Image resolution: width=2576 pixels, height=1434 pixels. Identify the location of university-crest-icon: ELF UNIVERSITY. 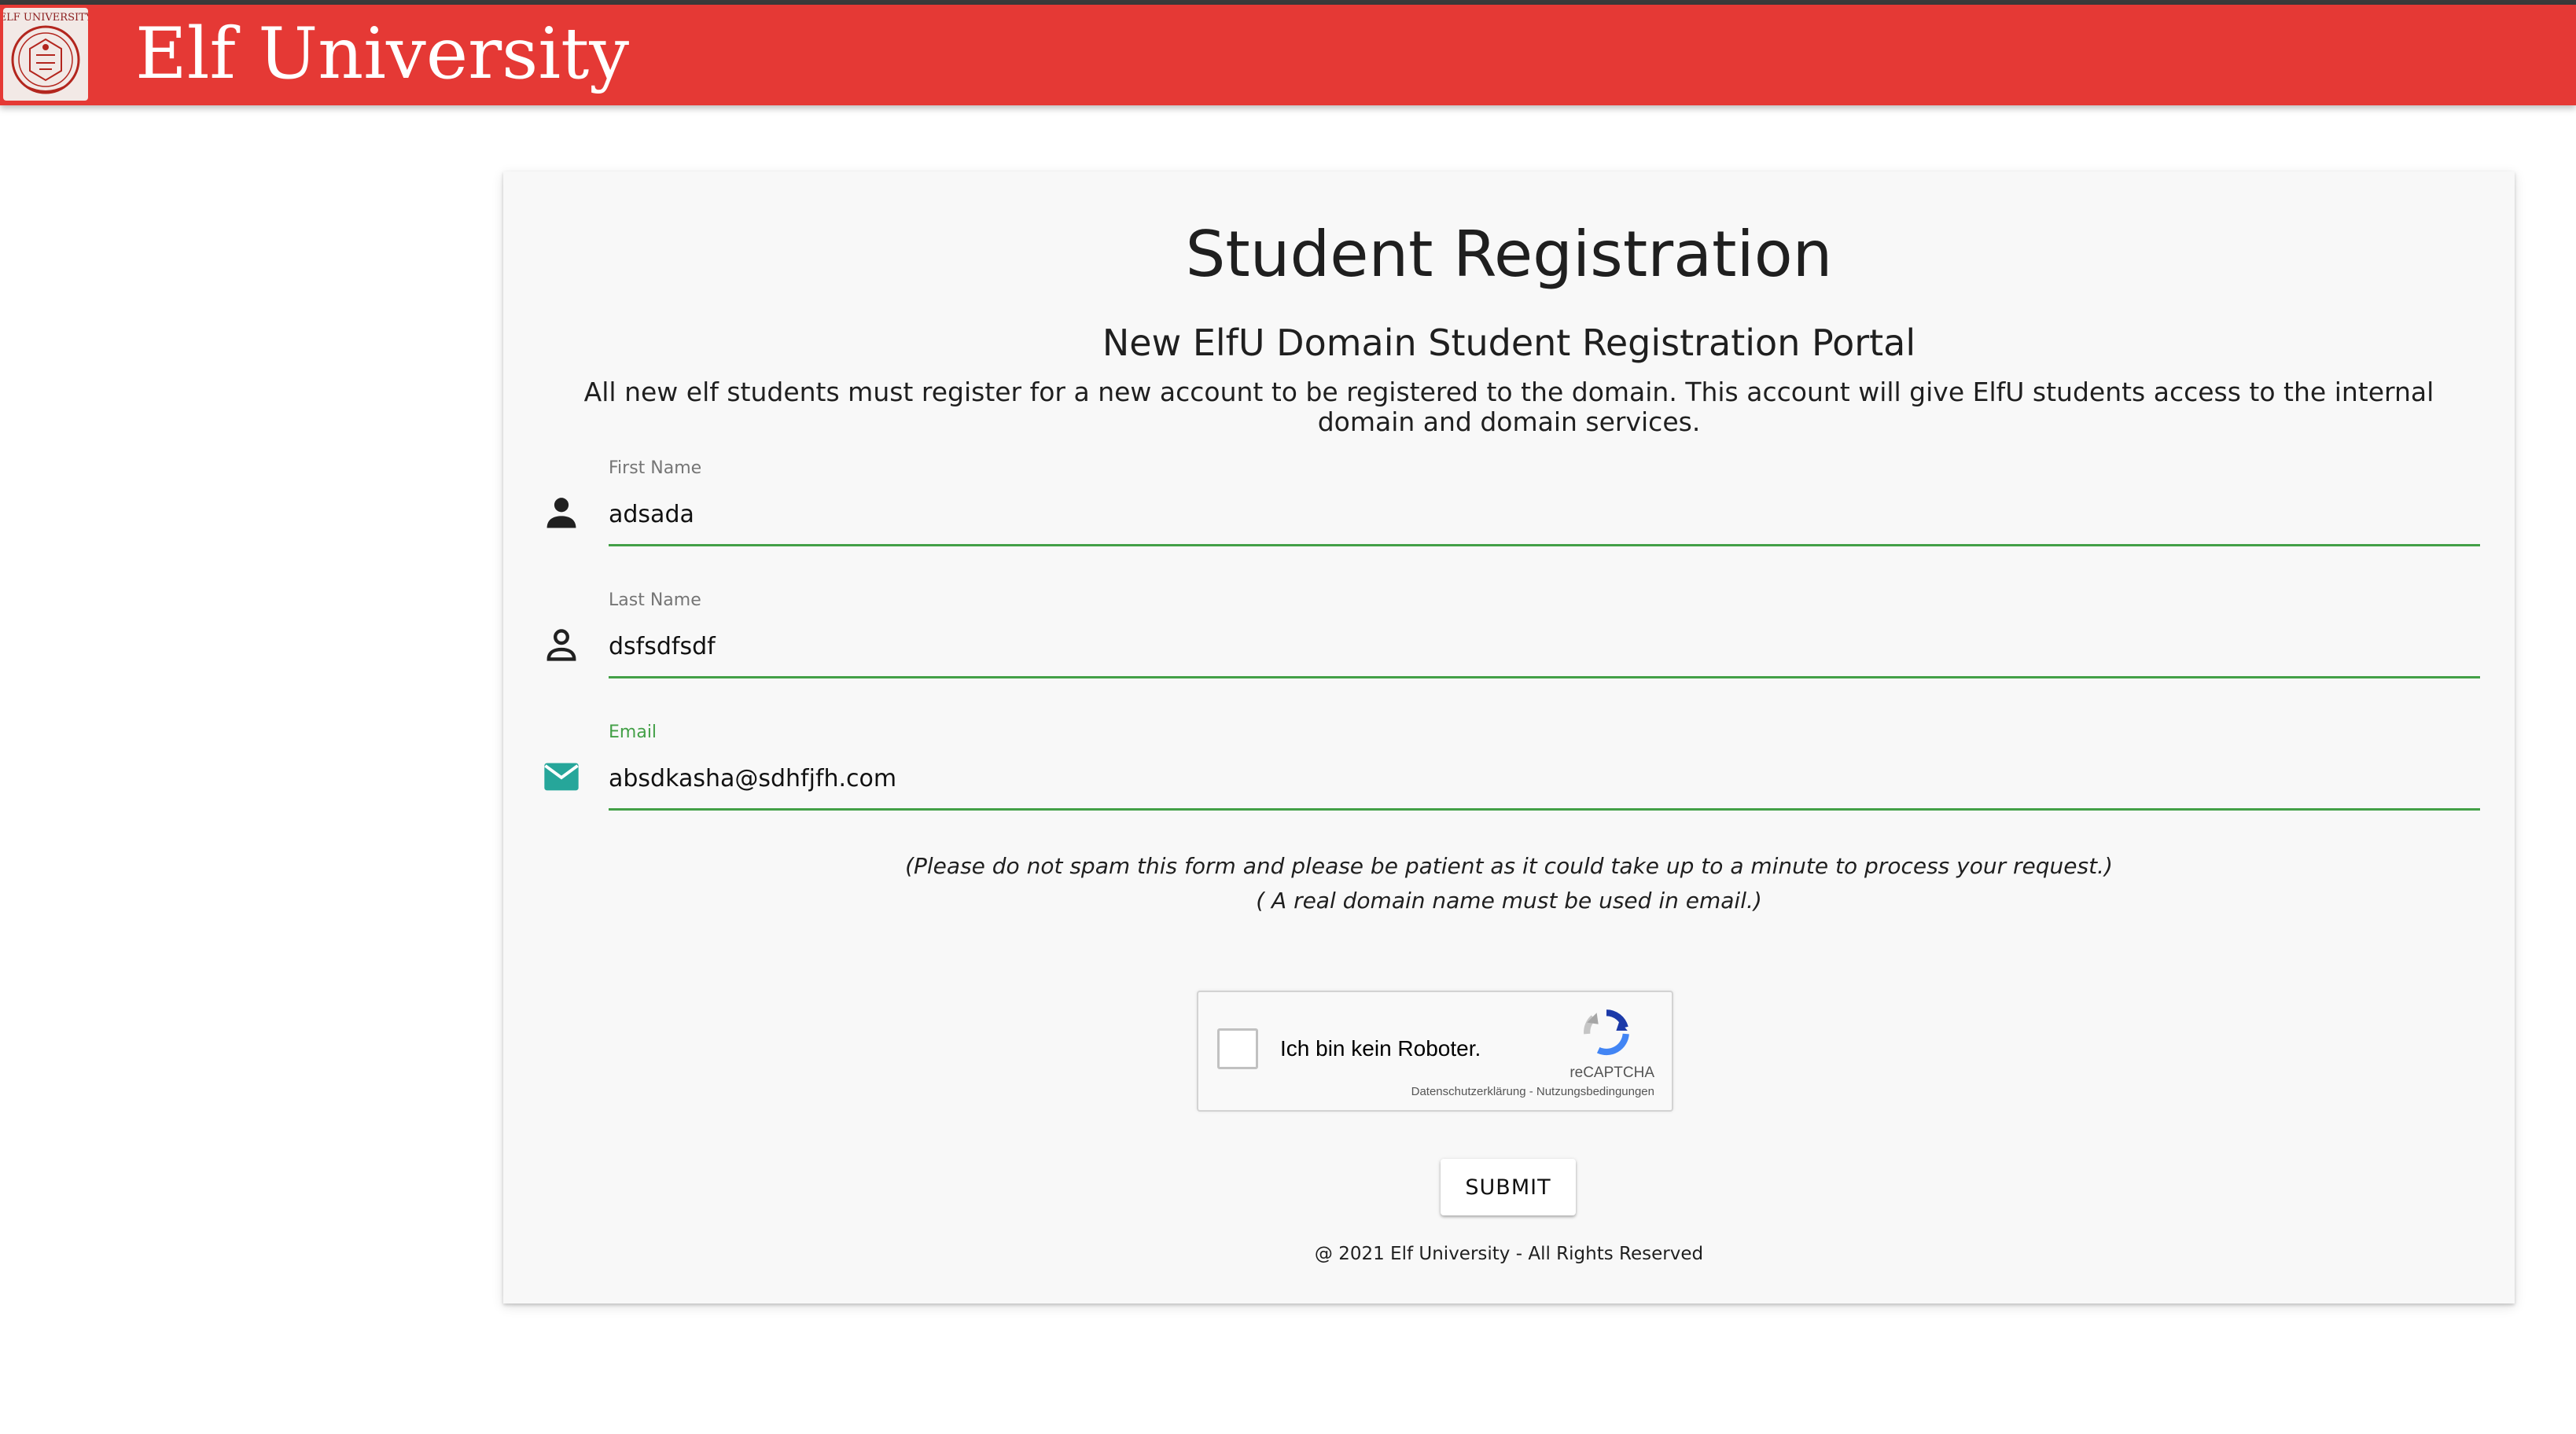
(46, 53).